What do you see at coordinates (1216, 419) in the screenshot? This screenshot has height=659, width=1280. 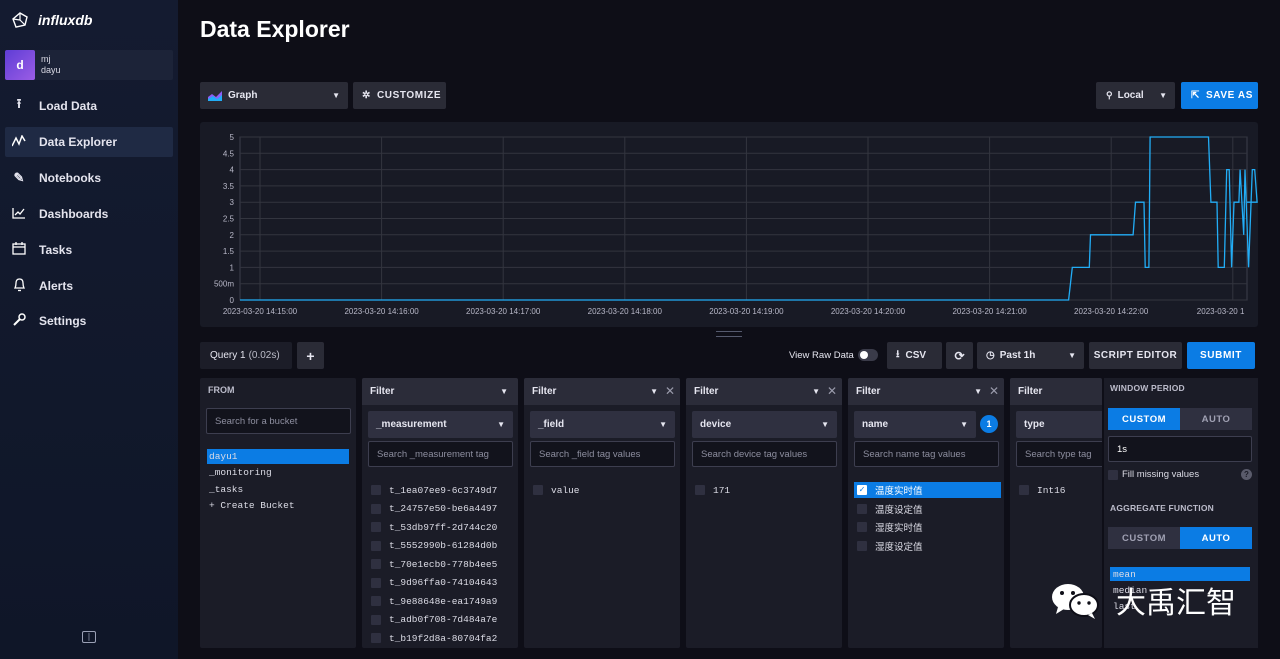 I see `window-auto-button: AUTO` at bounding box center [1216, 419].